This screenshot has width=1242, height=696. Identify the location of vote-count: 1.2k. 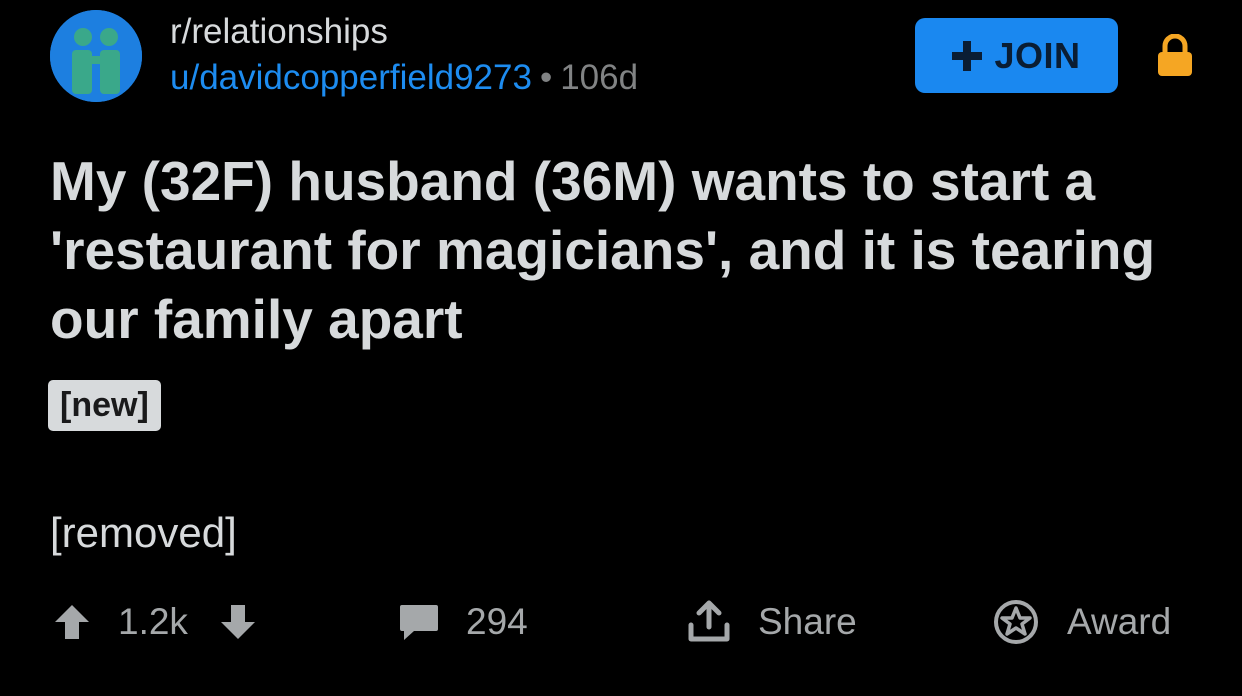
(153, 621).